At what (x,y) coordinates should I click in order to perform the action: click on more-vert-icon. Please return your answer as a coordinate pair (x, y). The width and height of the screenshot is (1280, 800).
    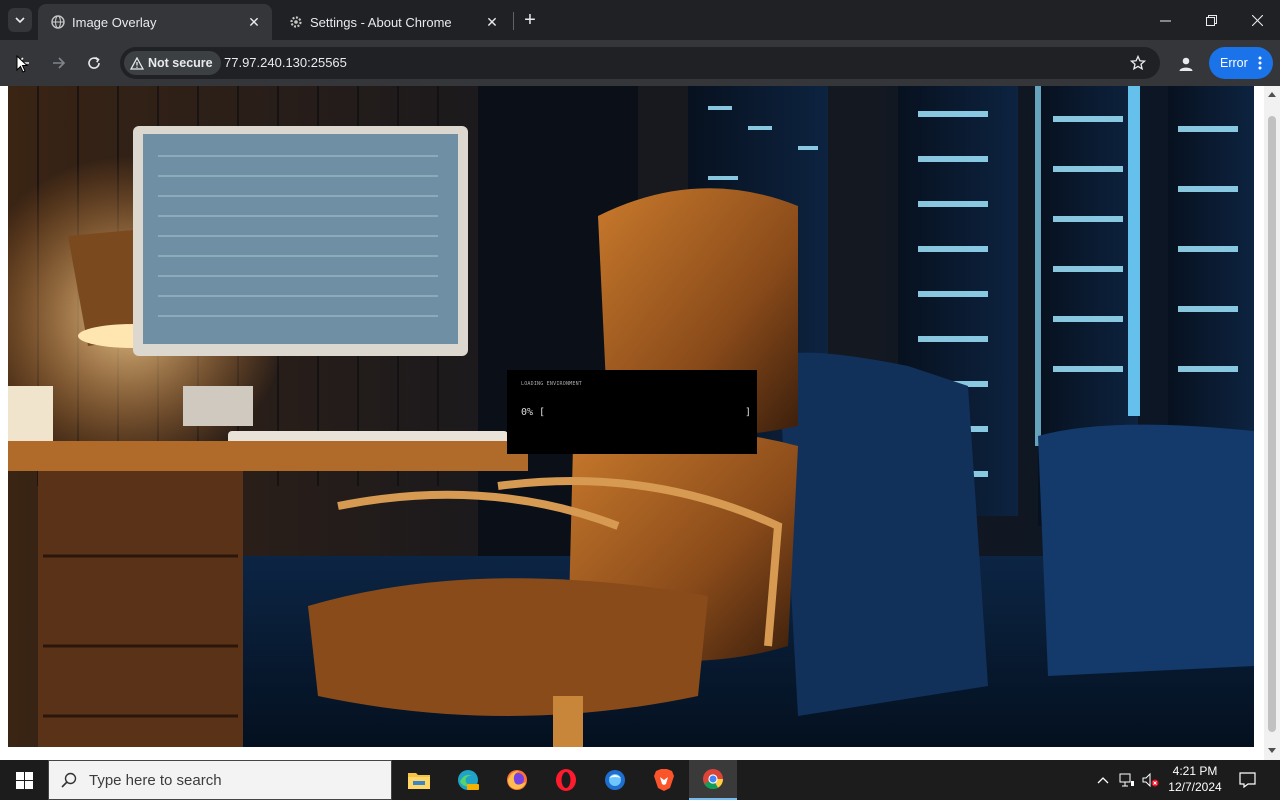
    Looking at the image, I should click on (1260, 63).